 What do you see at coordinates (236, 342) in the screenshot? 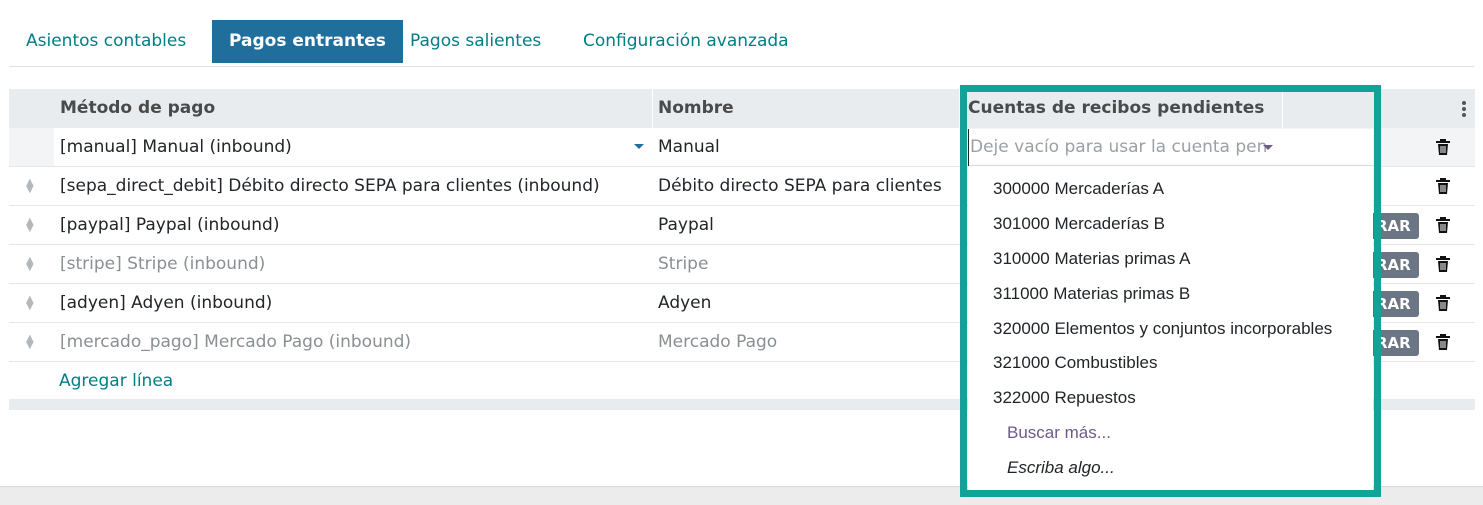
I see `row-method: [mercado_pago] Mercado Pago (inbound)` at bounding box center [236, 342].